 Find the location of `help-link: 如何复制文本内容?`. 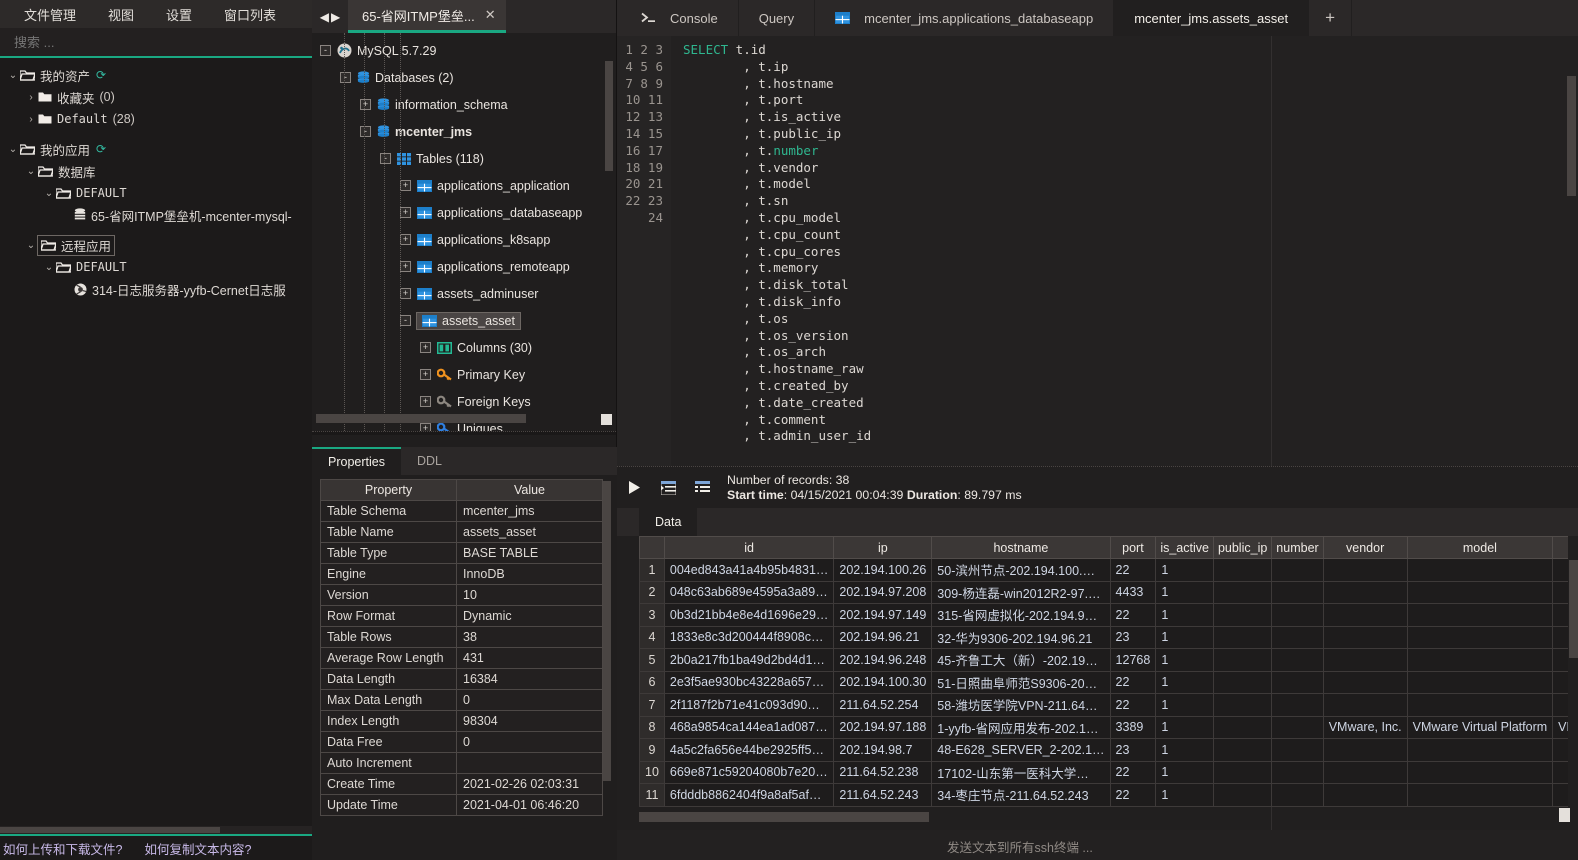

help-link: 如何复制文本内容? is located at coordinates (197, 848).